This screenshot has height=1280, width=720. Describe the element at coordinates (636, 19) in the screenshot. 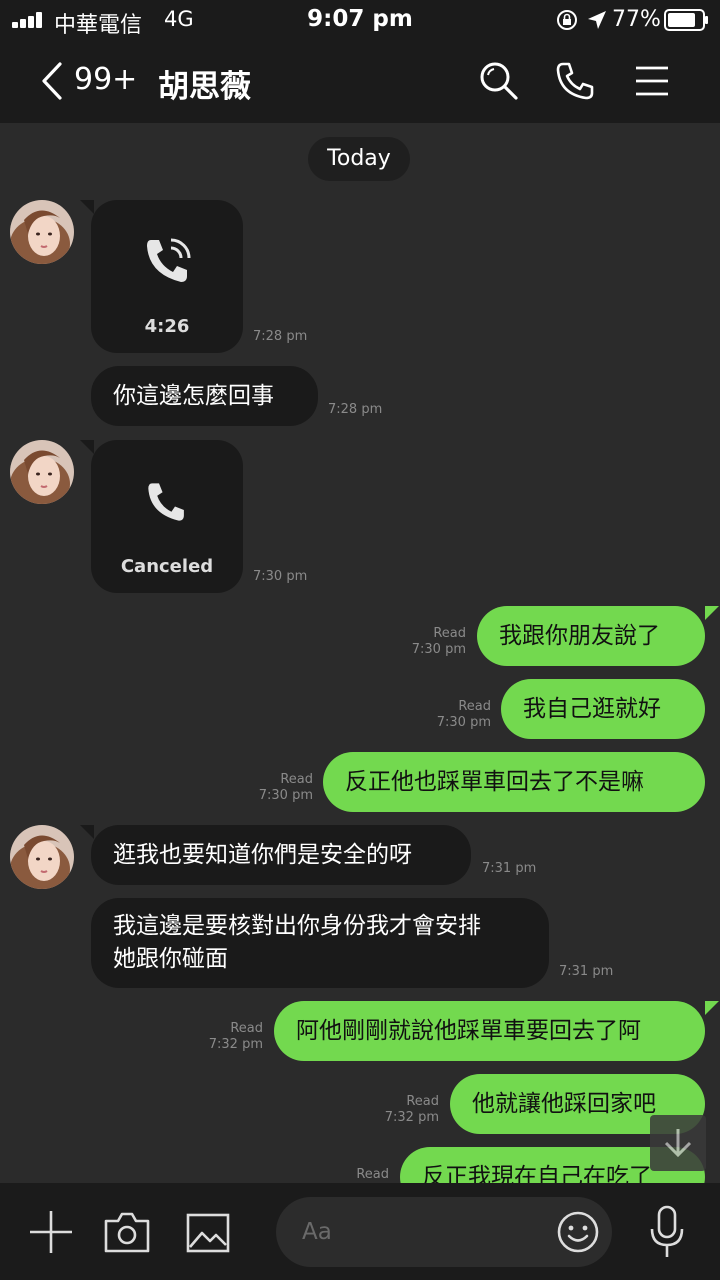

I see `battery-percent: 77%` at that location.